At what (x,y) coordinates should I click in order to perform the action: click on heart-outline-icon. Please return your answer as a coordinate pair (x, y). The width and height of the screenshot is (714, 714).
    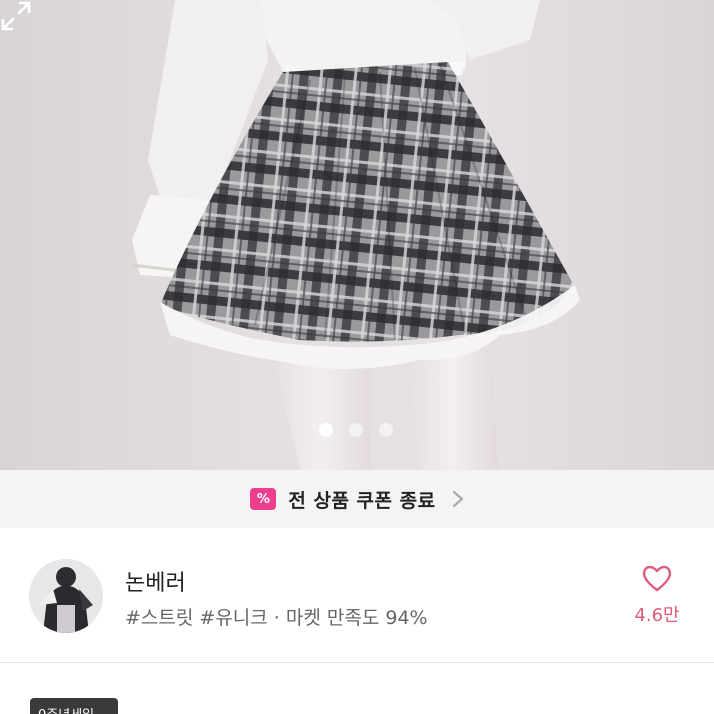
    Looking at the image, I should click on (657, 578).